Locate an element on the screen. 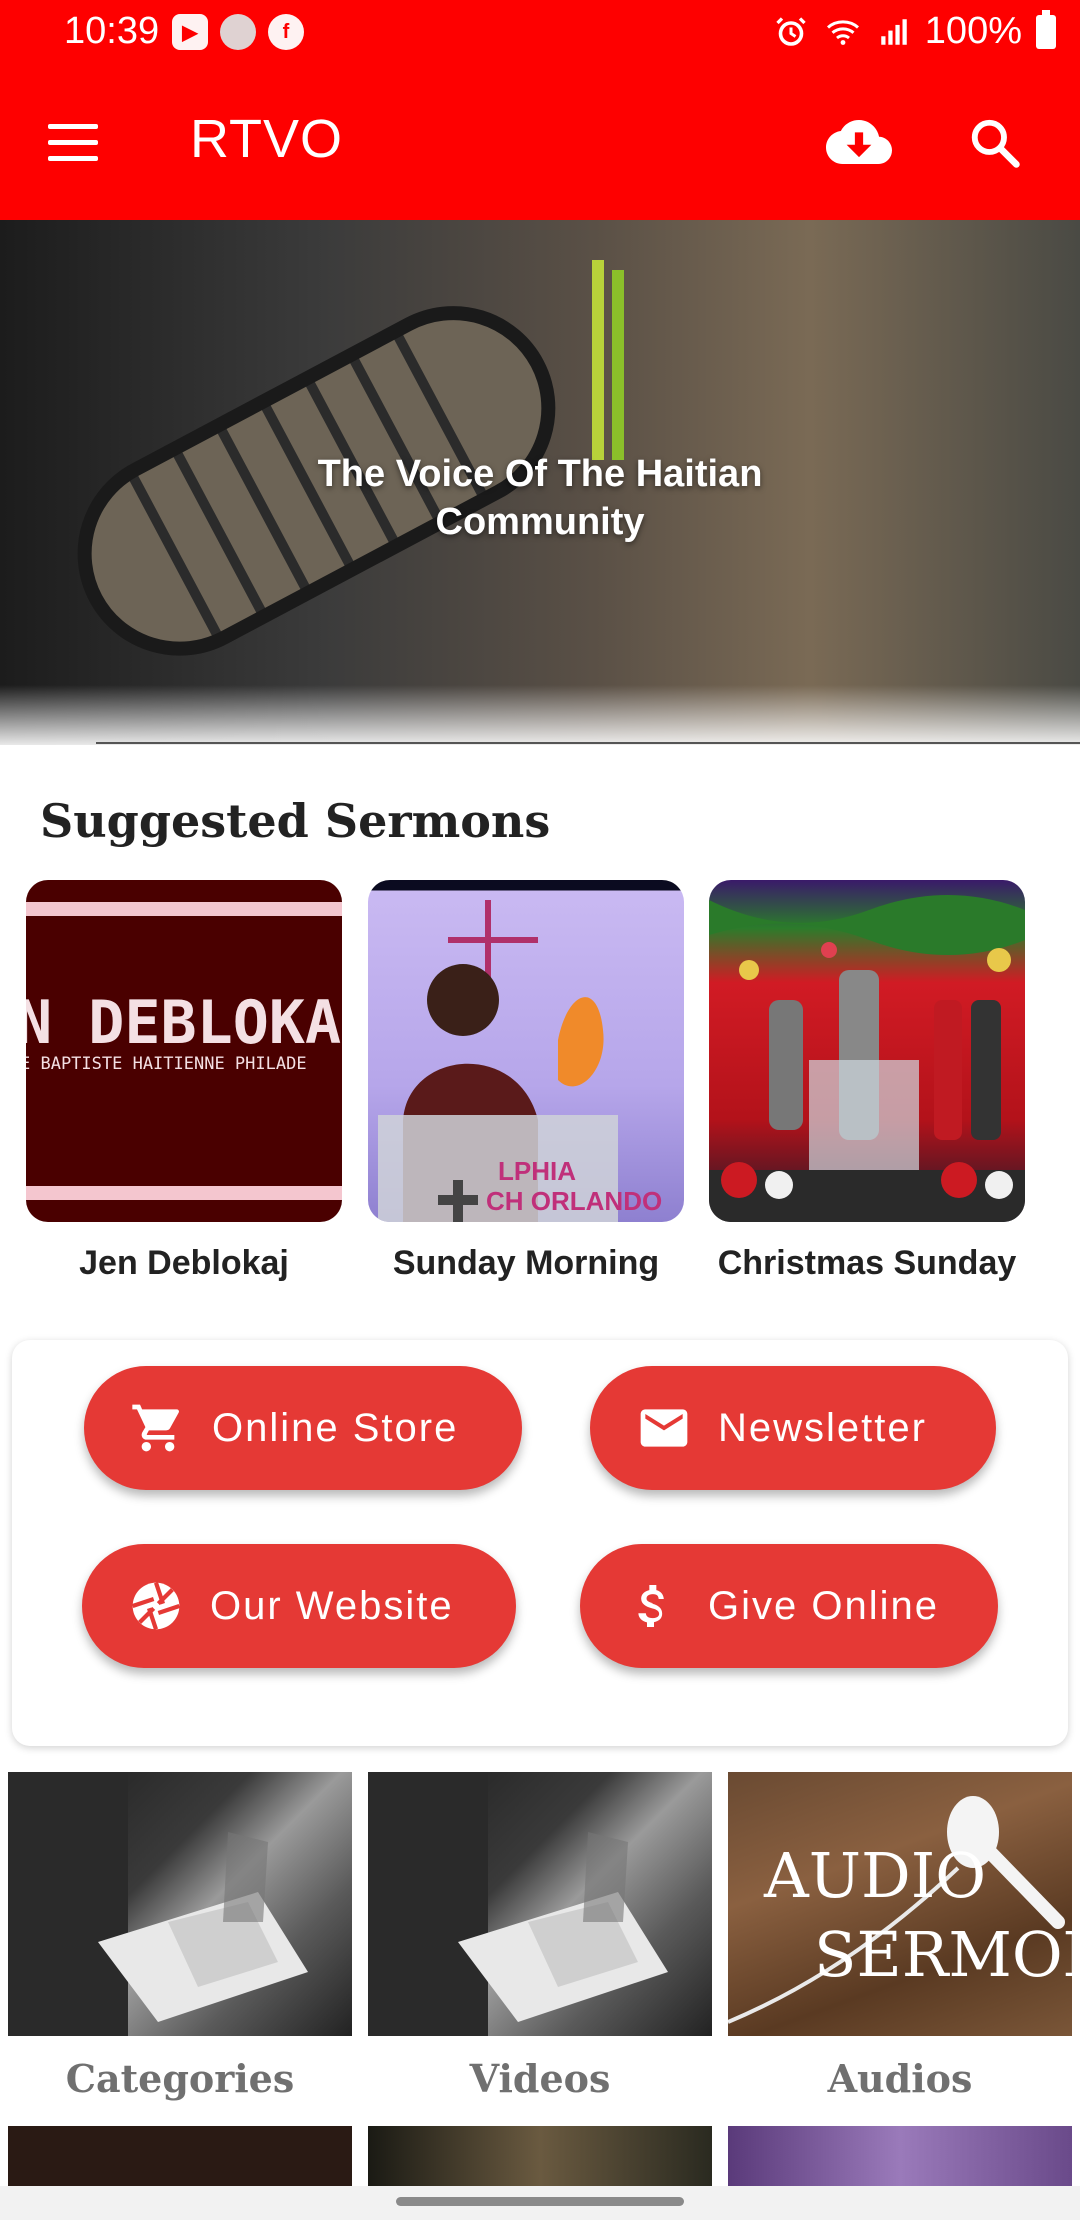 This screenshot has width=1080, height=2220. thumbnail-subtext: E BAPTISTE HAITIENNE PHILADE is located at coordinates (166, 1064).